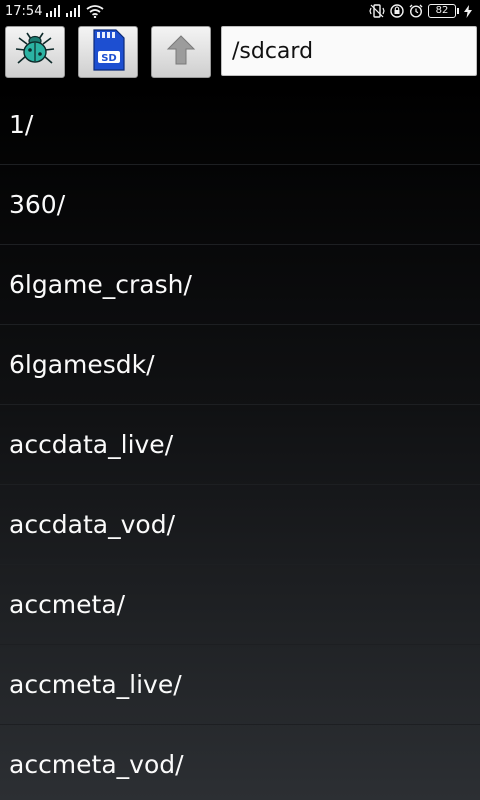 This screenshot has width=480, height=800. What do you see at coordinates (24, 11) in the screenshot?
I see `status-time: 17:54` at bounding box center [24, 11].